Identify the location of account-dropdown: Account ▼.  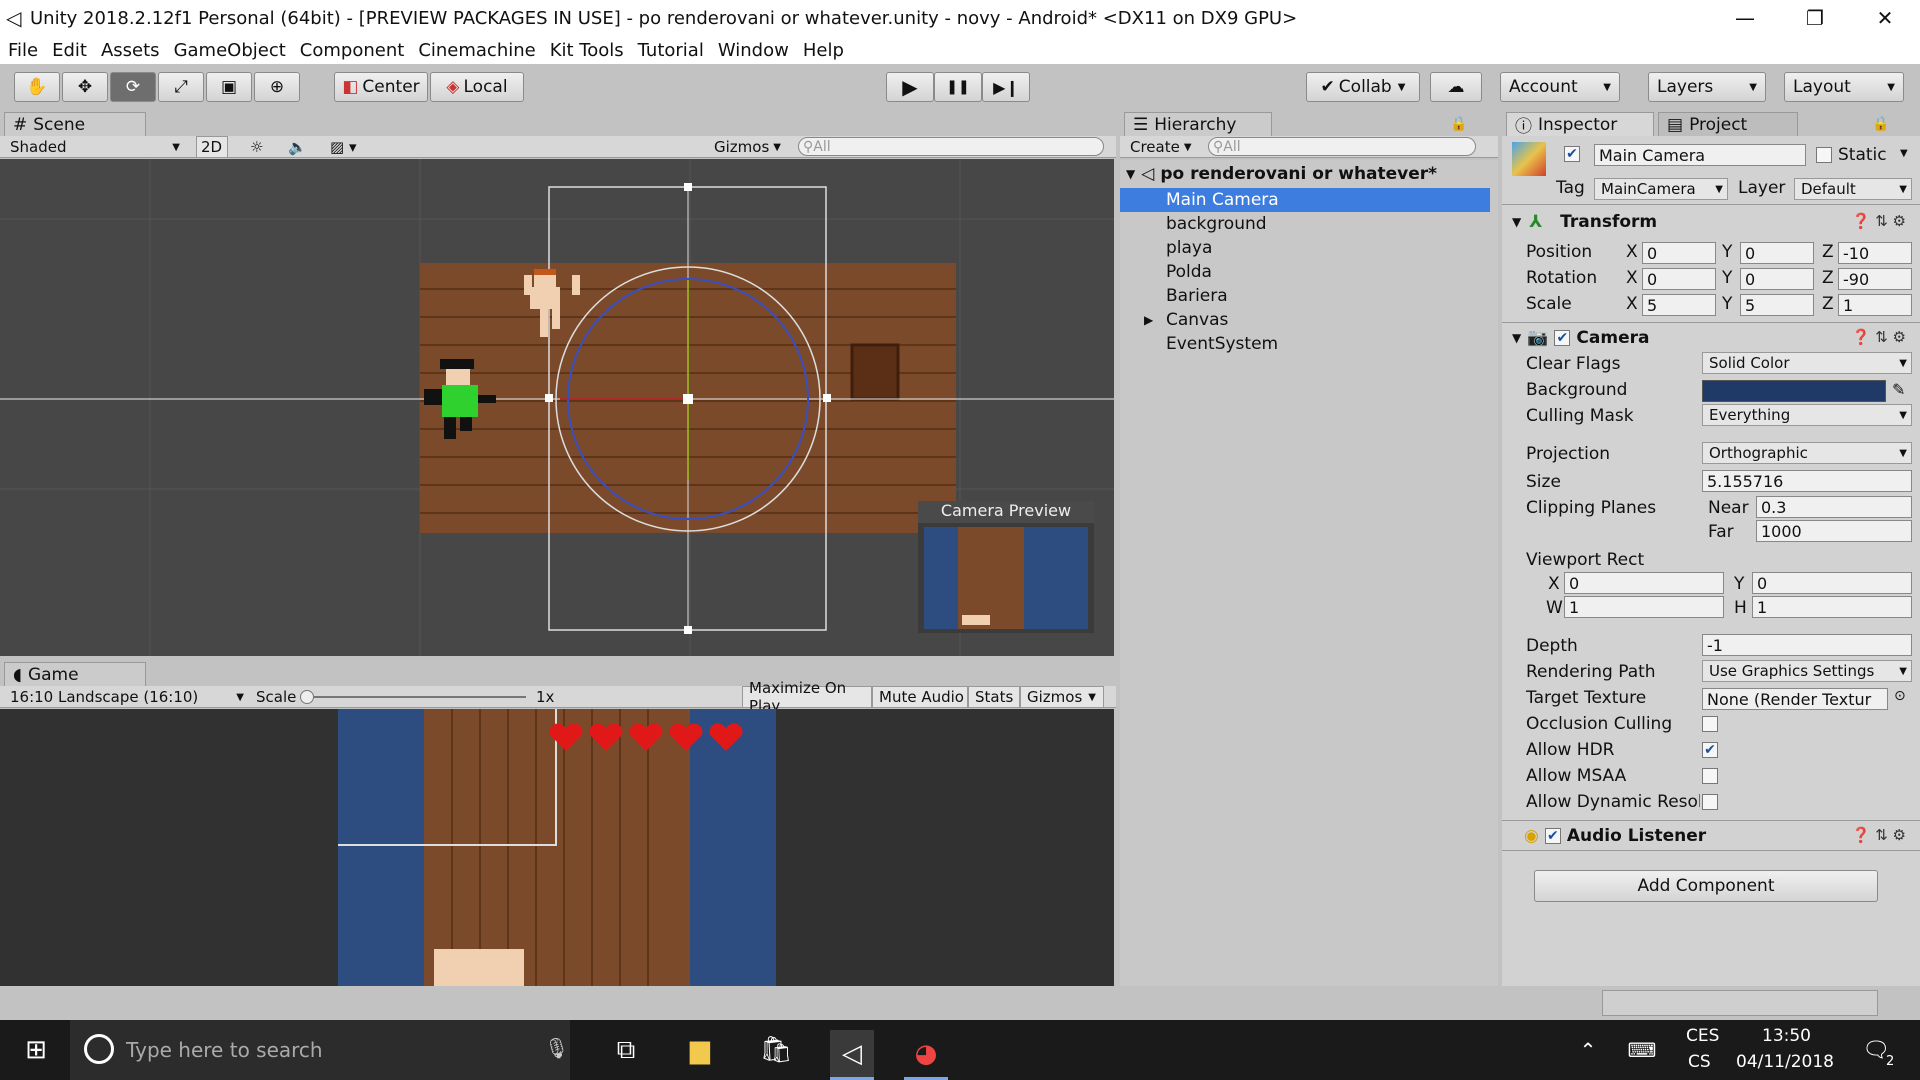
(1560, 87).